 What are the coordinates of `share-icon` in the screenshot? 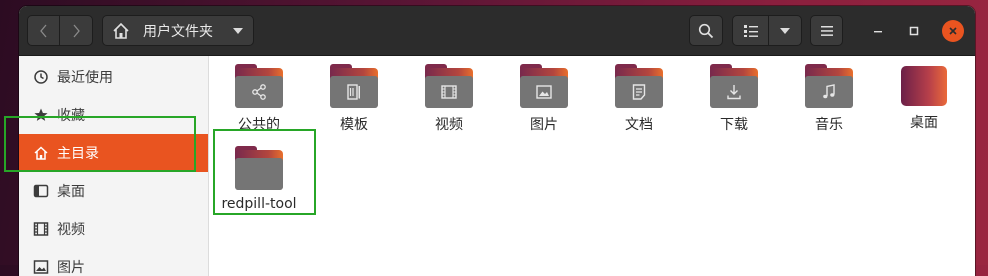 It's located at (259, 92).